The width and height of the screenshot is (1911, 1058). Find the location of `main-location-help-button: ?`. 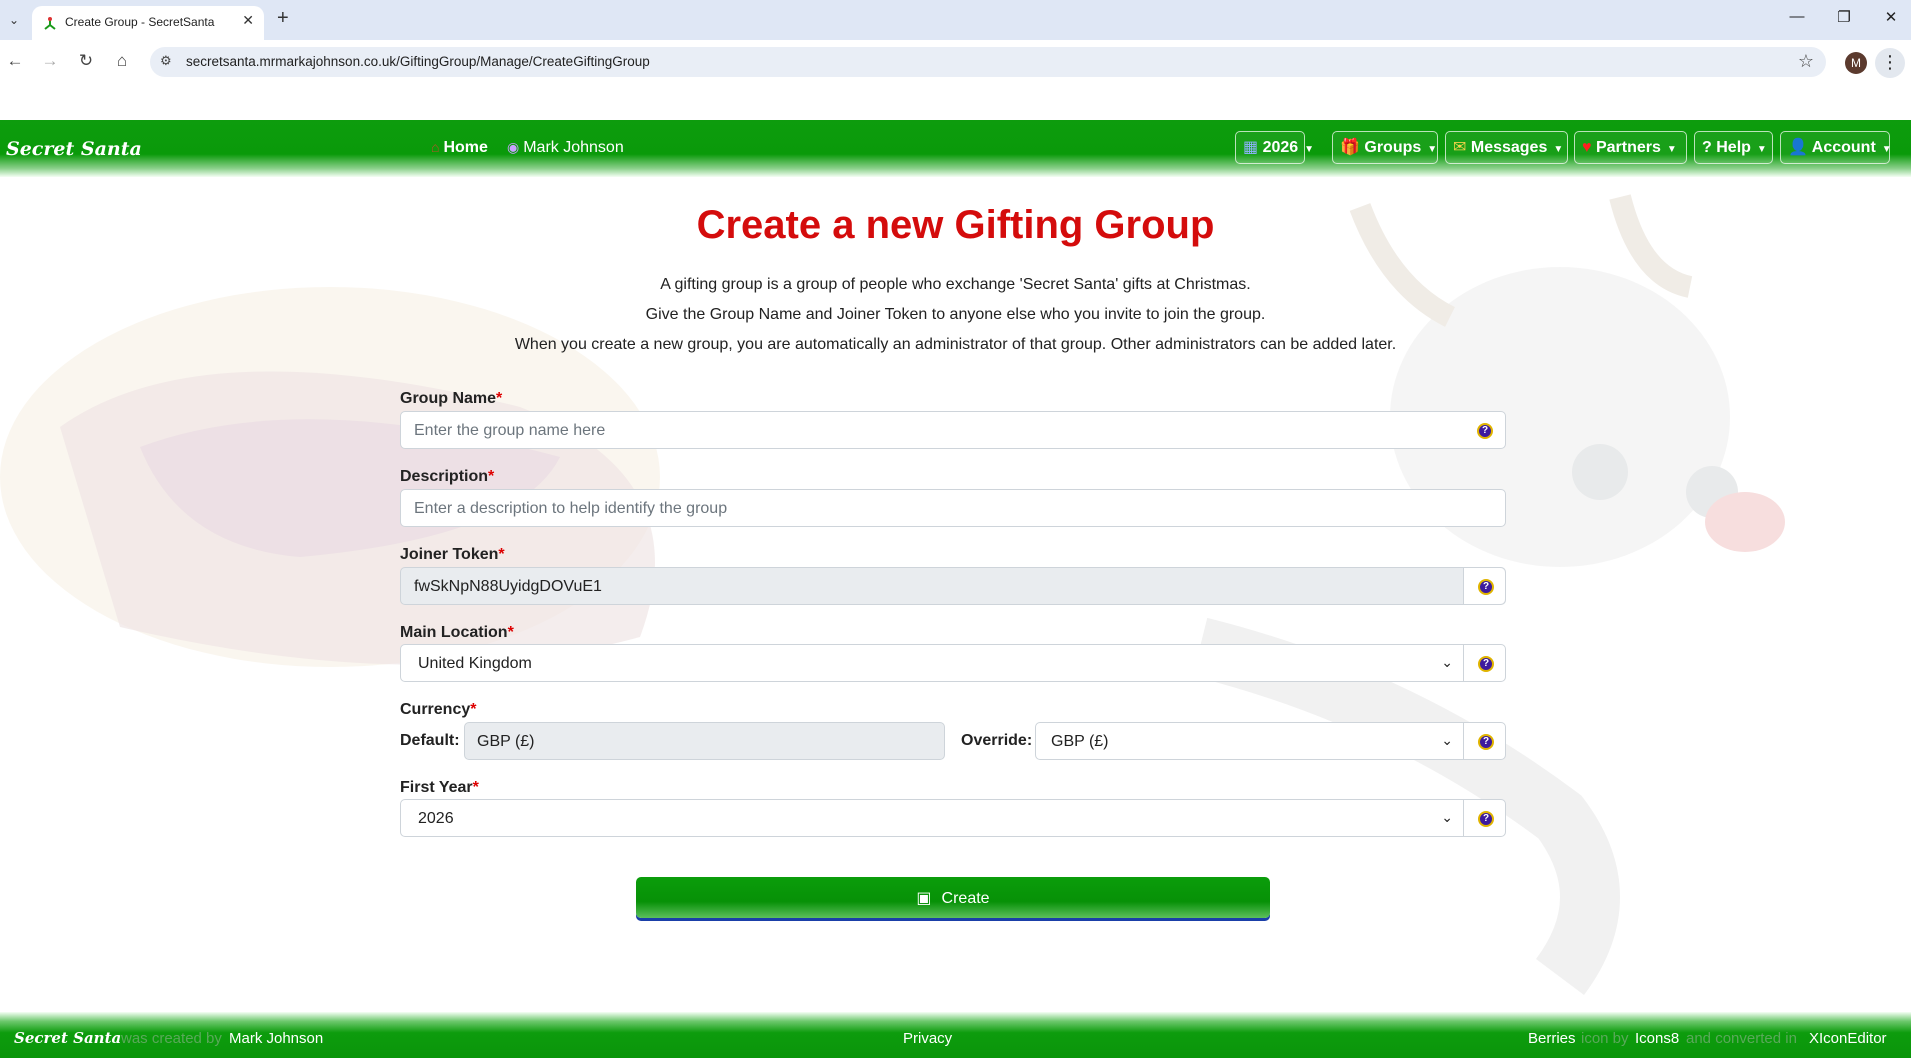

main-location-help-button: ? is located at coordinates (1484, 663).